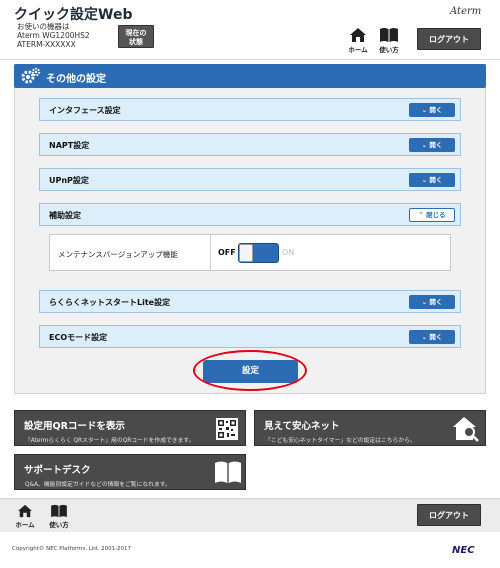  What do you see at coordinates (57, 470) in the screenshot?
I see `tile-title: サポートデスク` at bounding box center [57, 470].